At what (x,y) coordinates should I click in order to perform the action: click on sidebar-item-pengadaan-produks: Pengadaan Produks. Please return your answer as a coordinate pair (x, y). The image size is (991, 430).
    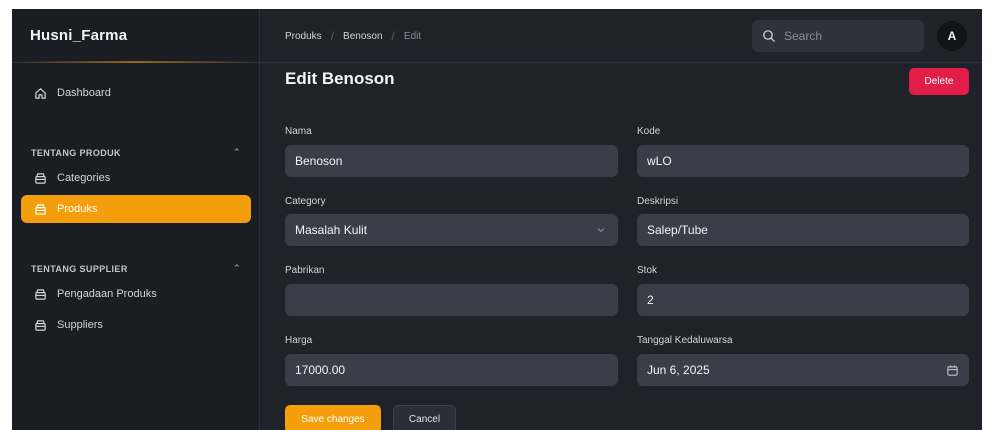
    Looking at the image, I should click on (136, 294).